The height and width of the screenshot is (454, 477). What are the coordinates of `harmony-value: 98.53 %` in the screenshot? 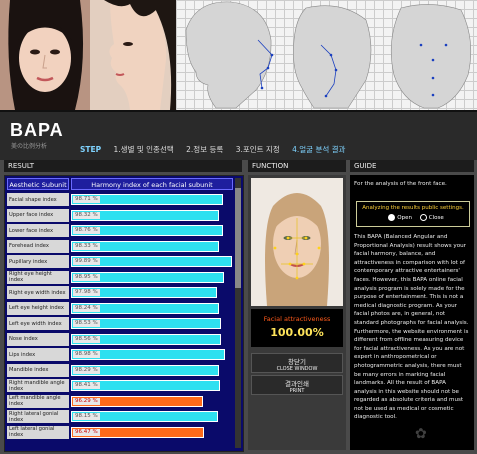 It's located at (86, 323).